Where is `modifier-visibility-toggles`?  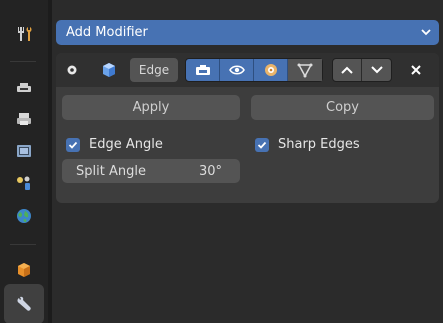
modifier-visibility-toggles is located at coordinates (254, 70).